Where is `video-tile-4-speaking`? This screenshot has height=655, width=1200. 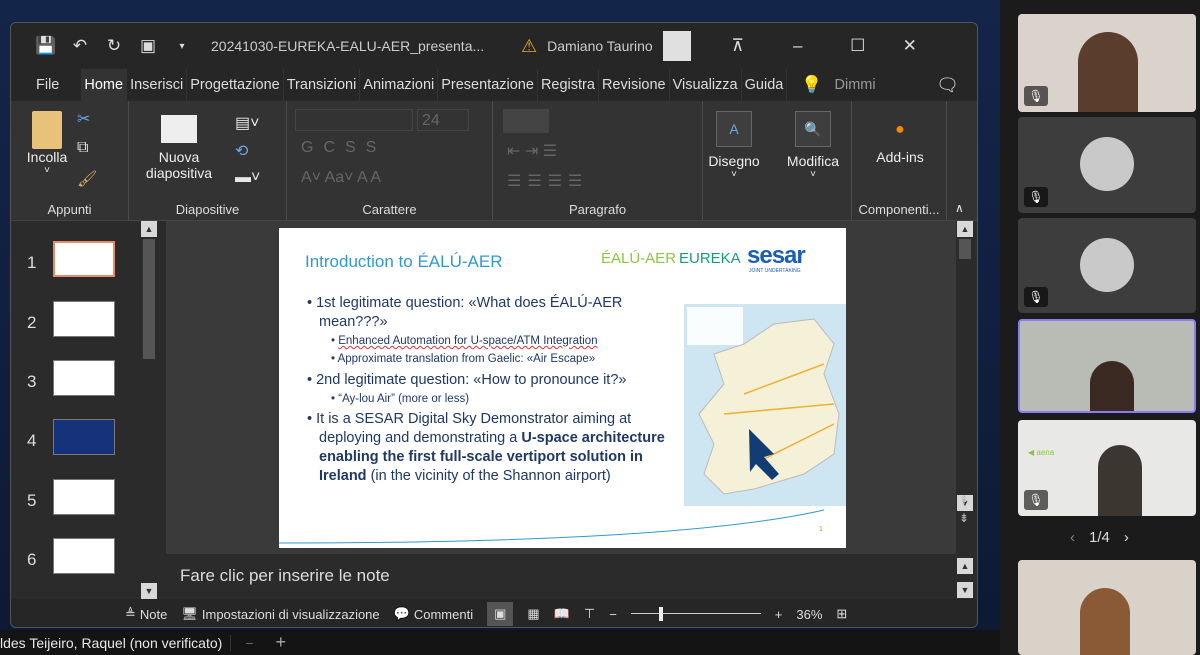
video-tile-4-speaking is located at coordinates (1107, 366).